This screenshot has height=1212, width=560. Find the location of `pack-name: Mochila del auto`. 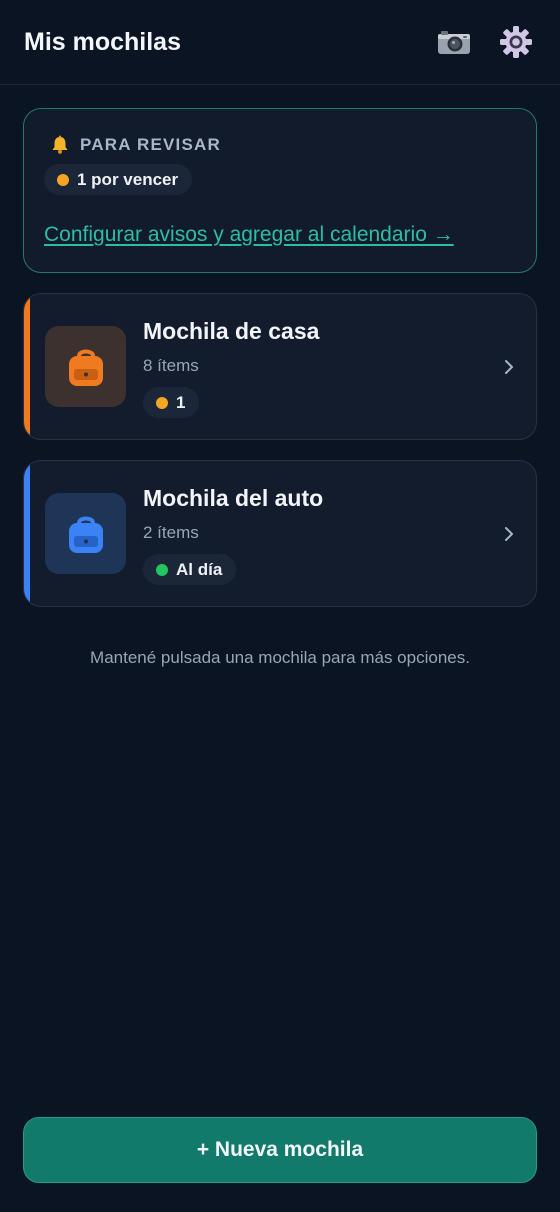

pack-name: Mochila del auto is located at coordinates (233, 498).